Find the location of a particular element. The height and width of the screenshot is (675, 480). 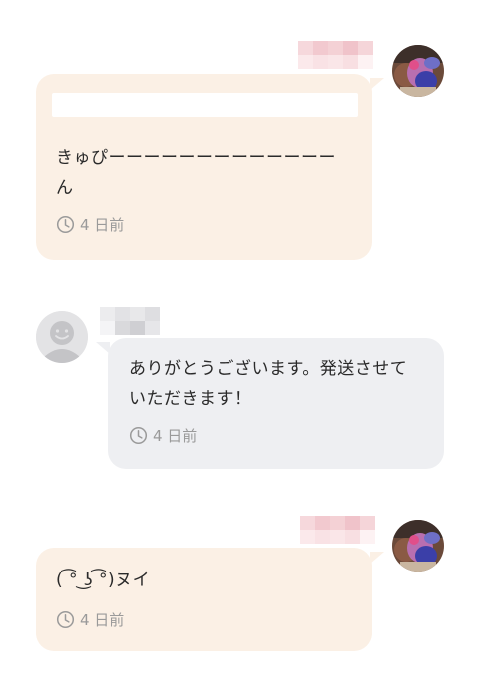

message-text-line2: いただきます！ is located at coordinates (190, 399).